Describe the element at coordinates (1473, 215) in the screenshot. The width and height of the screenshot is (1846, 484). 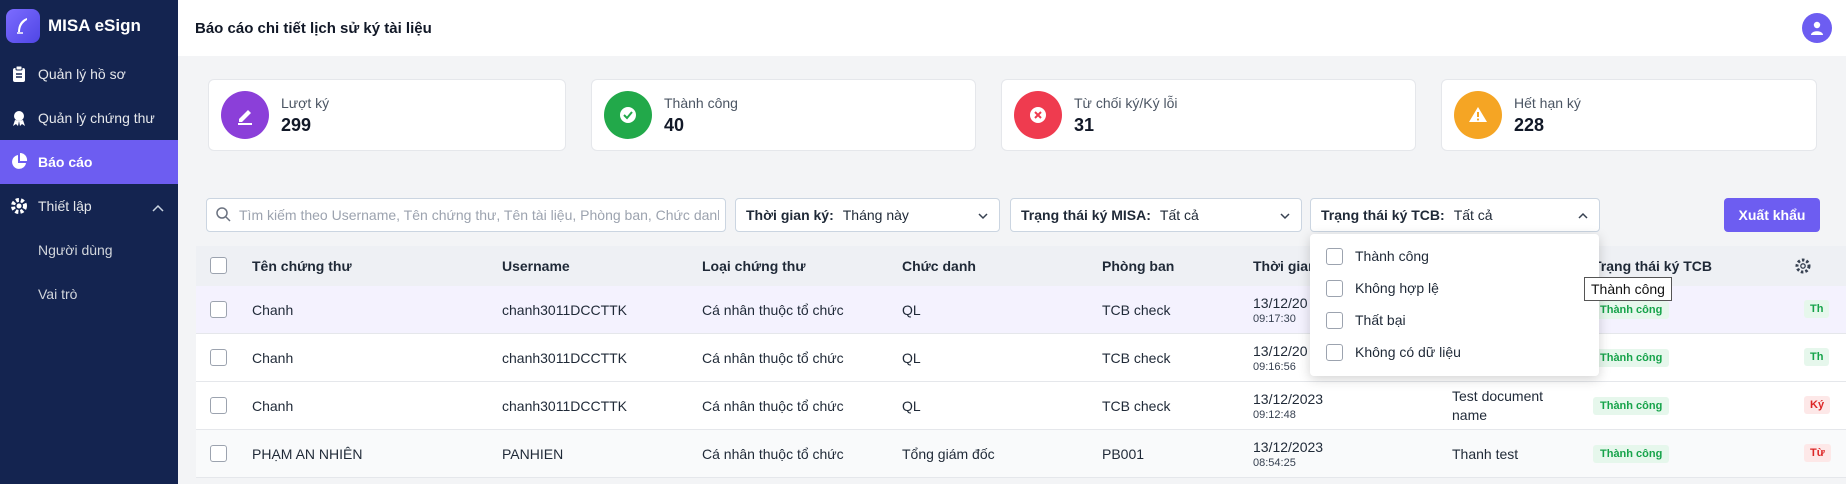
I see `select-value: Tất cả` at that location.